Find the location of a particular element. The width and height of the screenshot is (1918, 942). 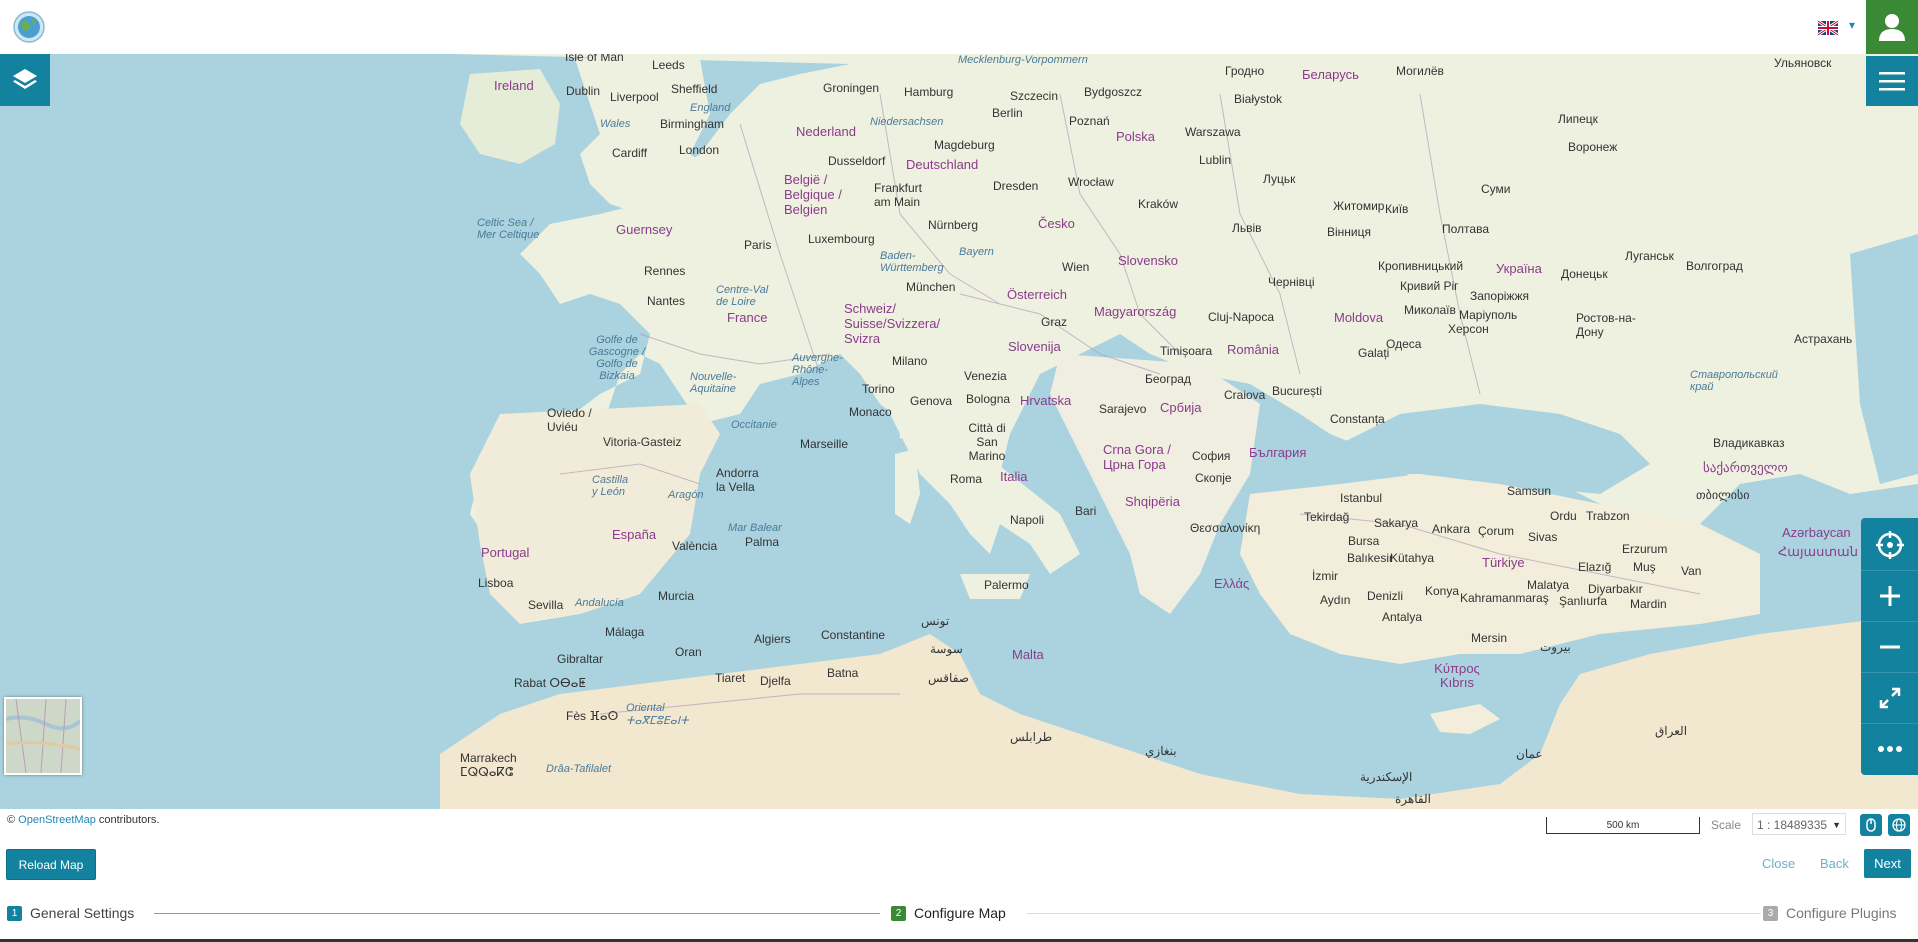

user-icon is located at coordinates (1892, 27).